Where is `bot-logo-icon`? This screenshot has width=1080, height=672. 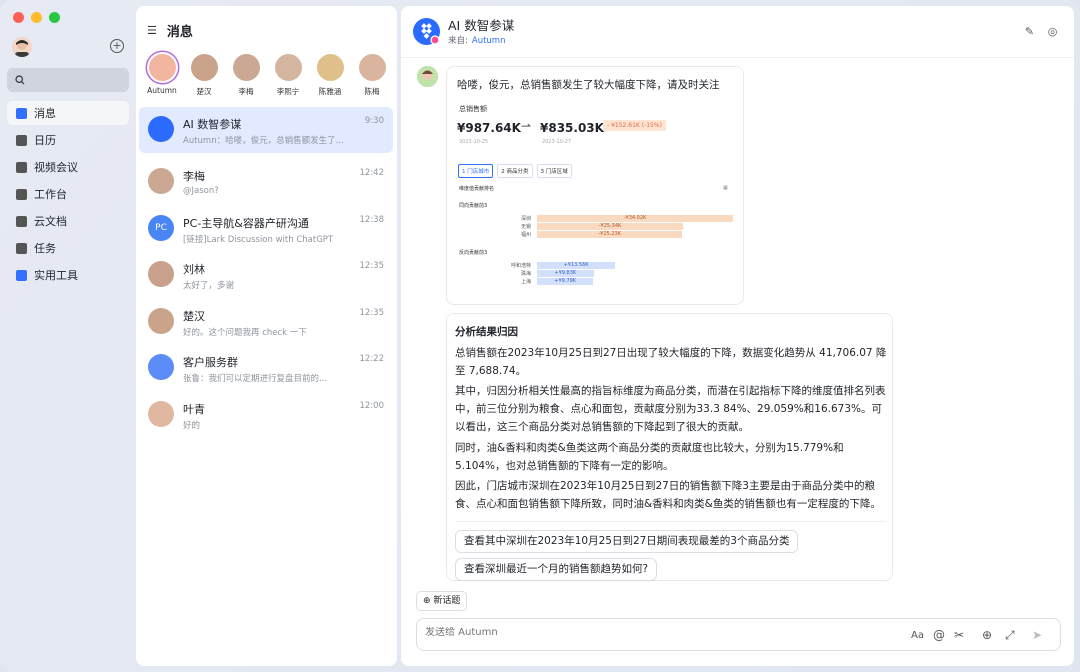
bot-logo-icon is located at coordinates (426, 31).